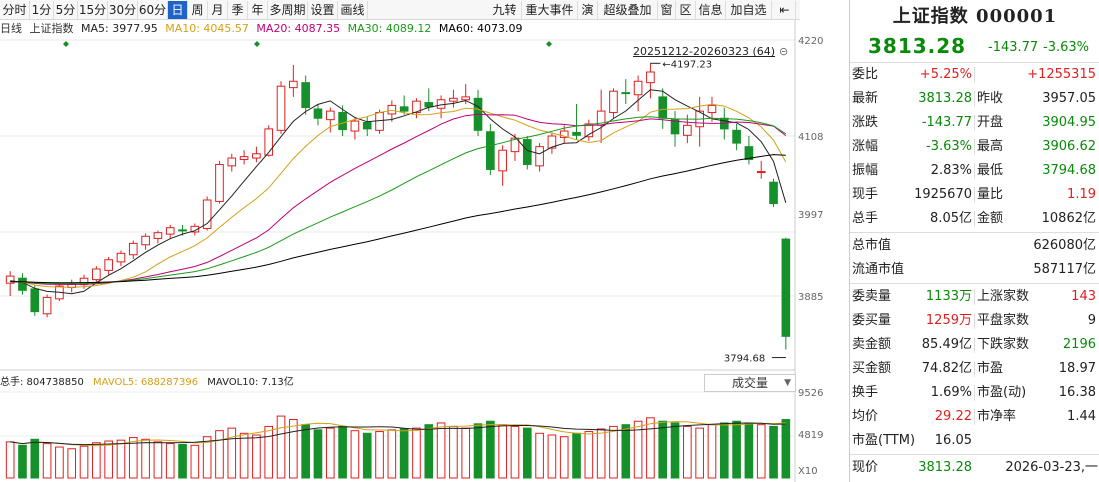 This screenshot has height=482, width=1099. Describe the element at coordinates (810, 393) in the screenshot. I see `volume-axis-label: 9526` at that location.